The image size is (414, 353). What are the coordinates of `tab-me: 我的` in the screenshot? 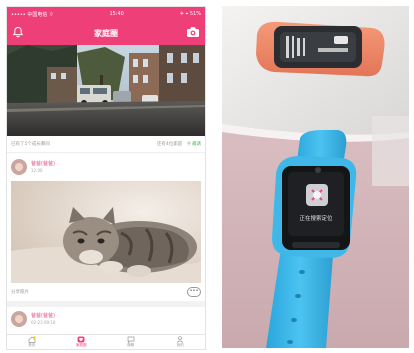 It's located at (180, 342).